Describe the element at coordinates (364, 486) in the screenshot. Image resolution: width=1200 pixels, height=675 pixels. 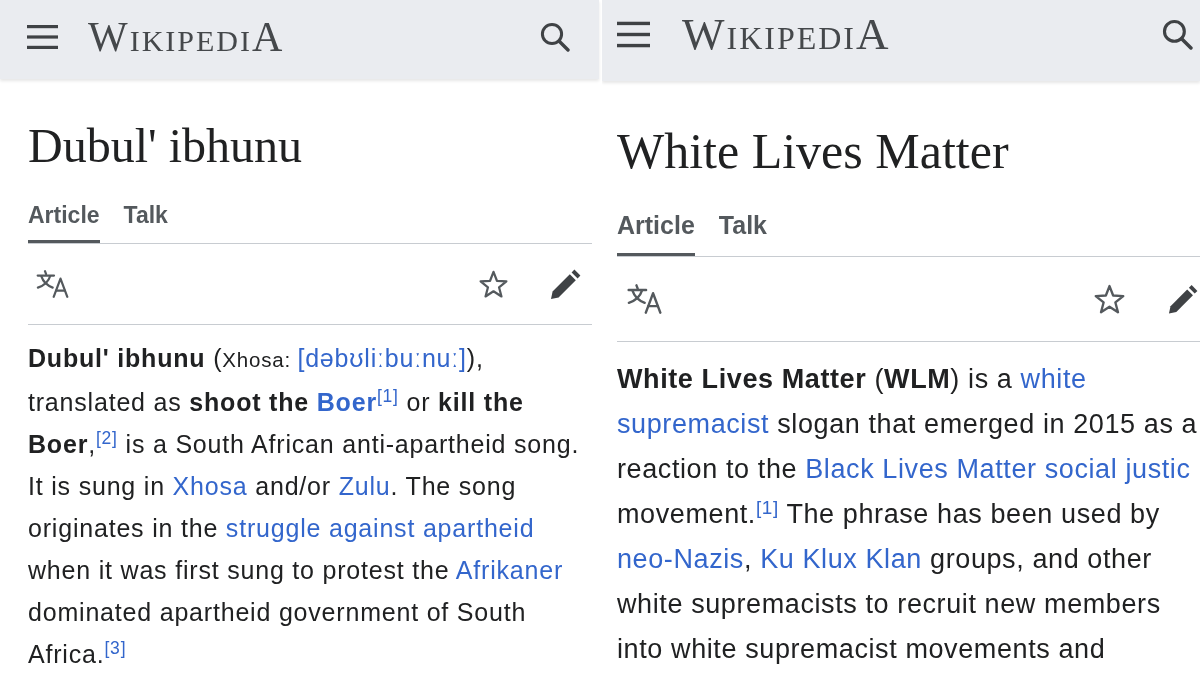
I see `article-link: Zulu` at that location.